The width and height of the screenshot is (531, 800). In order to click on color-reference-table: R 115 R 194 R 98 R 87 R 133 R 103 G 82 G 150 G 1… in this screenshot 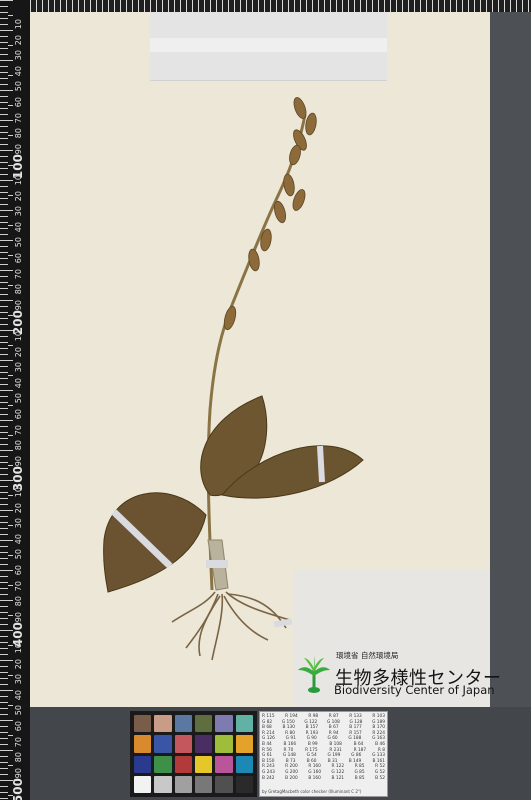, I will do `click(323, 754)`.